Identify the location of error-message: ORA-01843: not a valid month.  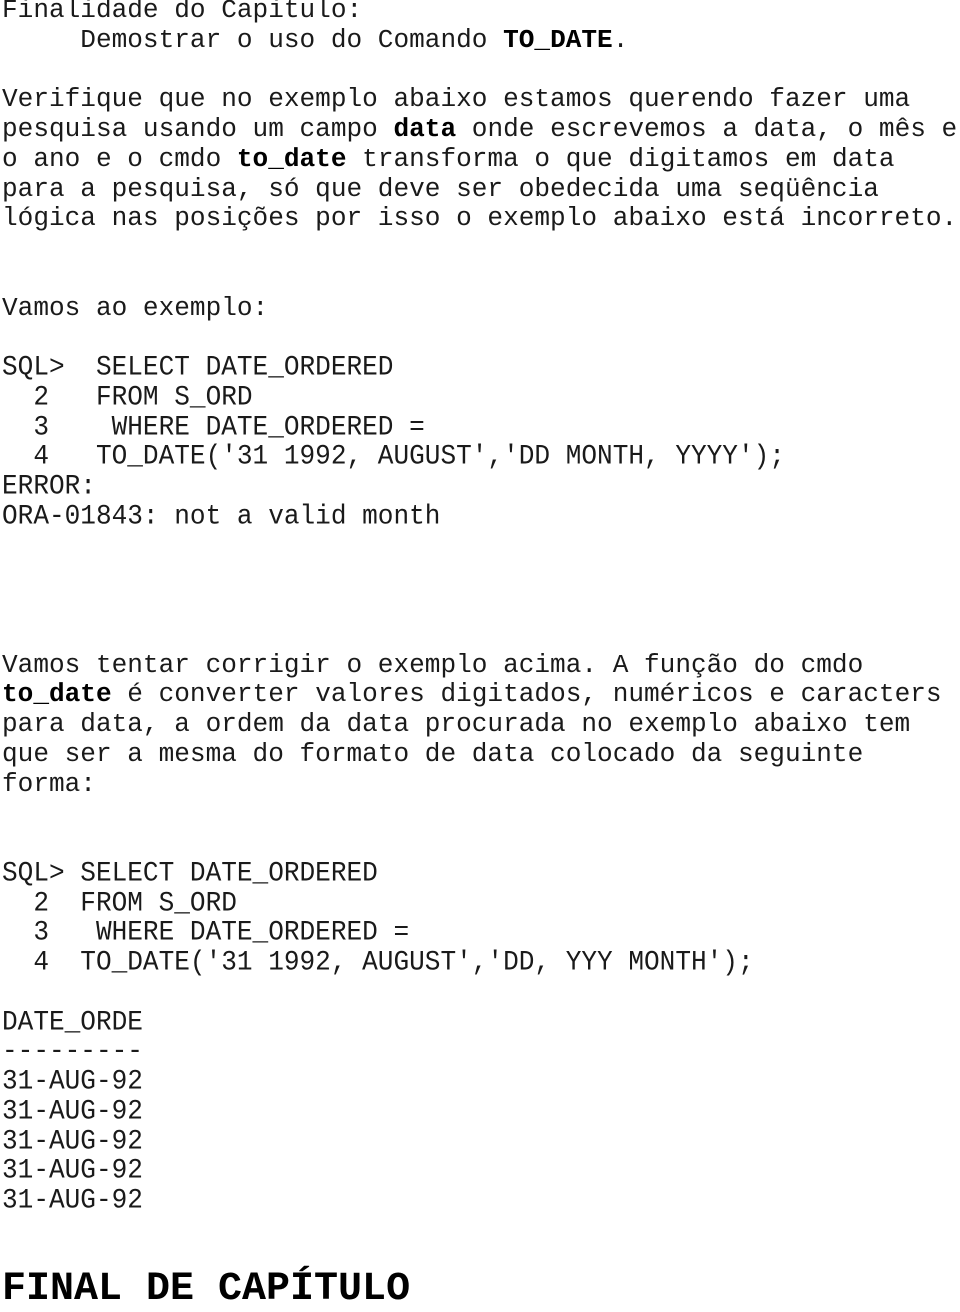
(221, 515).